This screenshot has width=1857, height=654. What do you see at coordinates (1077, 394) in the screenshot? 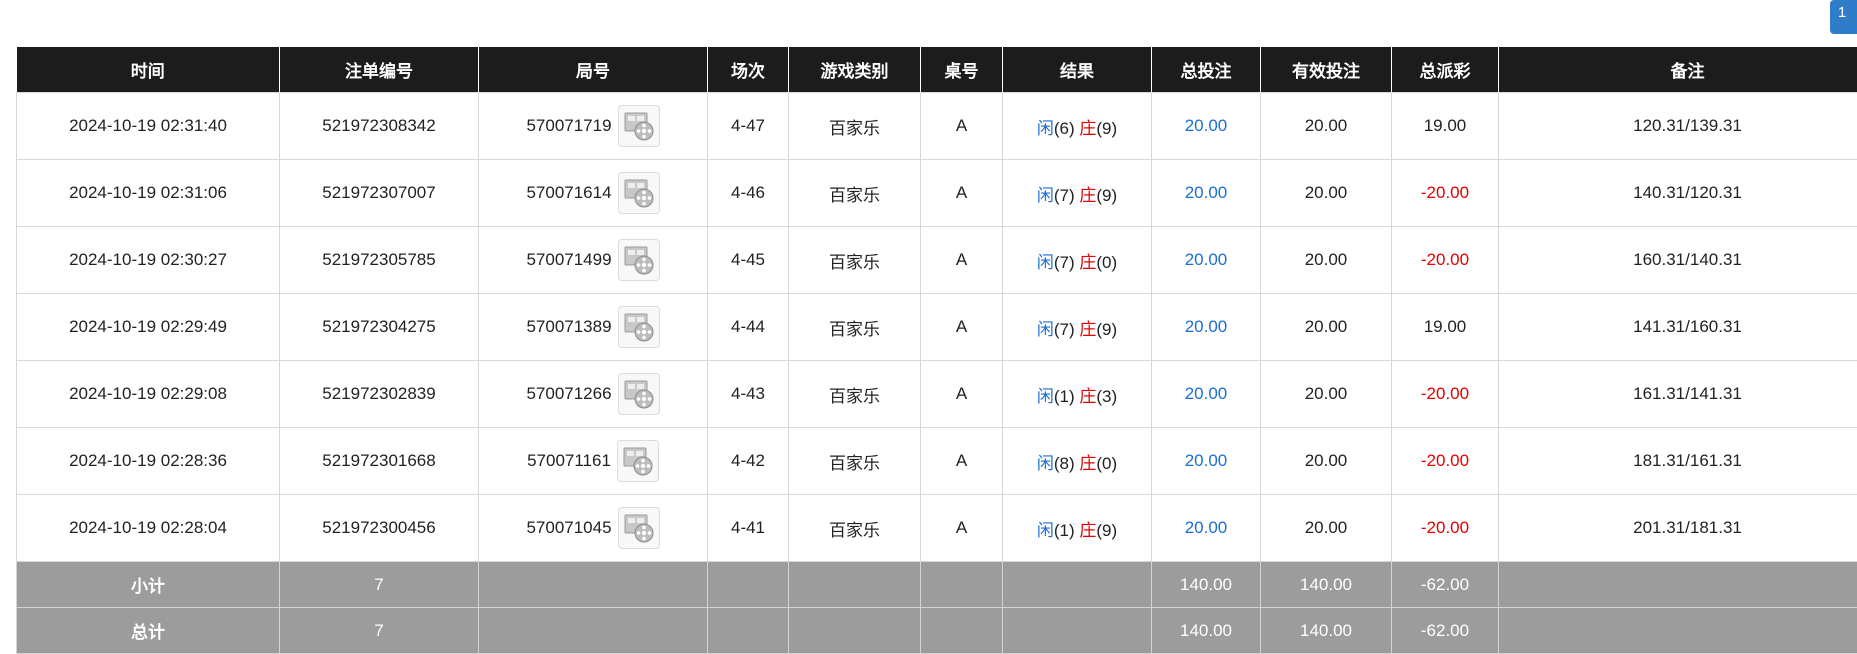
I see `cell-result: 闲(1) 庄(3)` at bounding box center [1077, 394].